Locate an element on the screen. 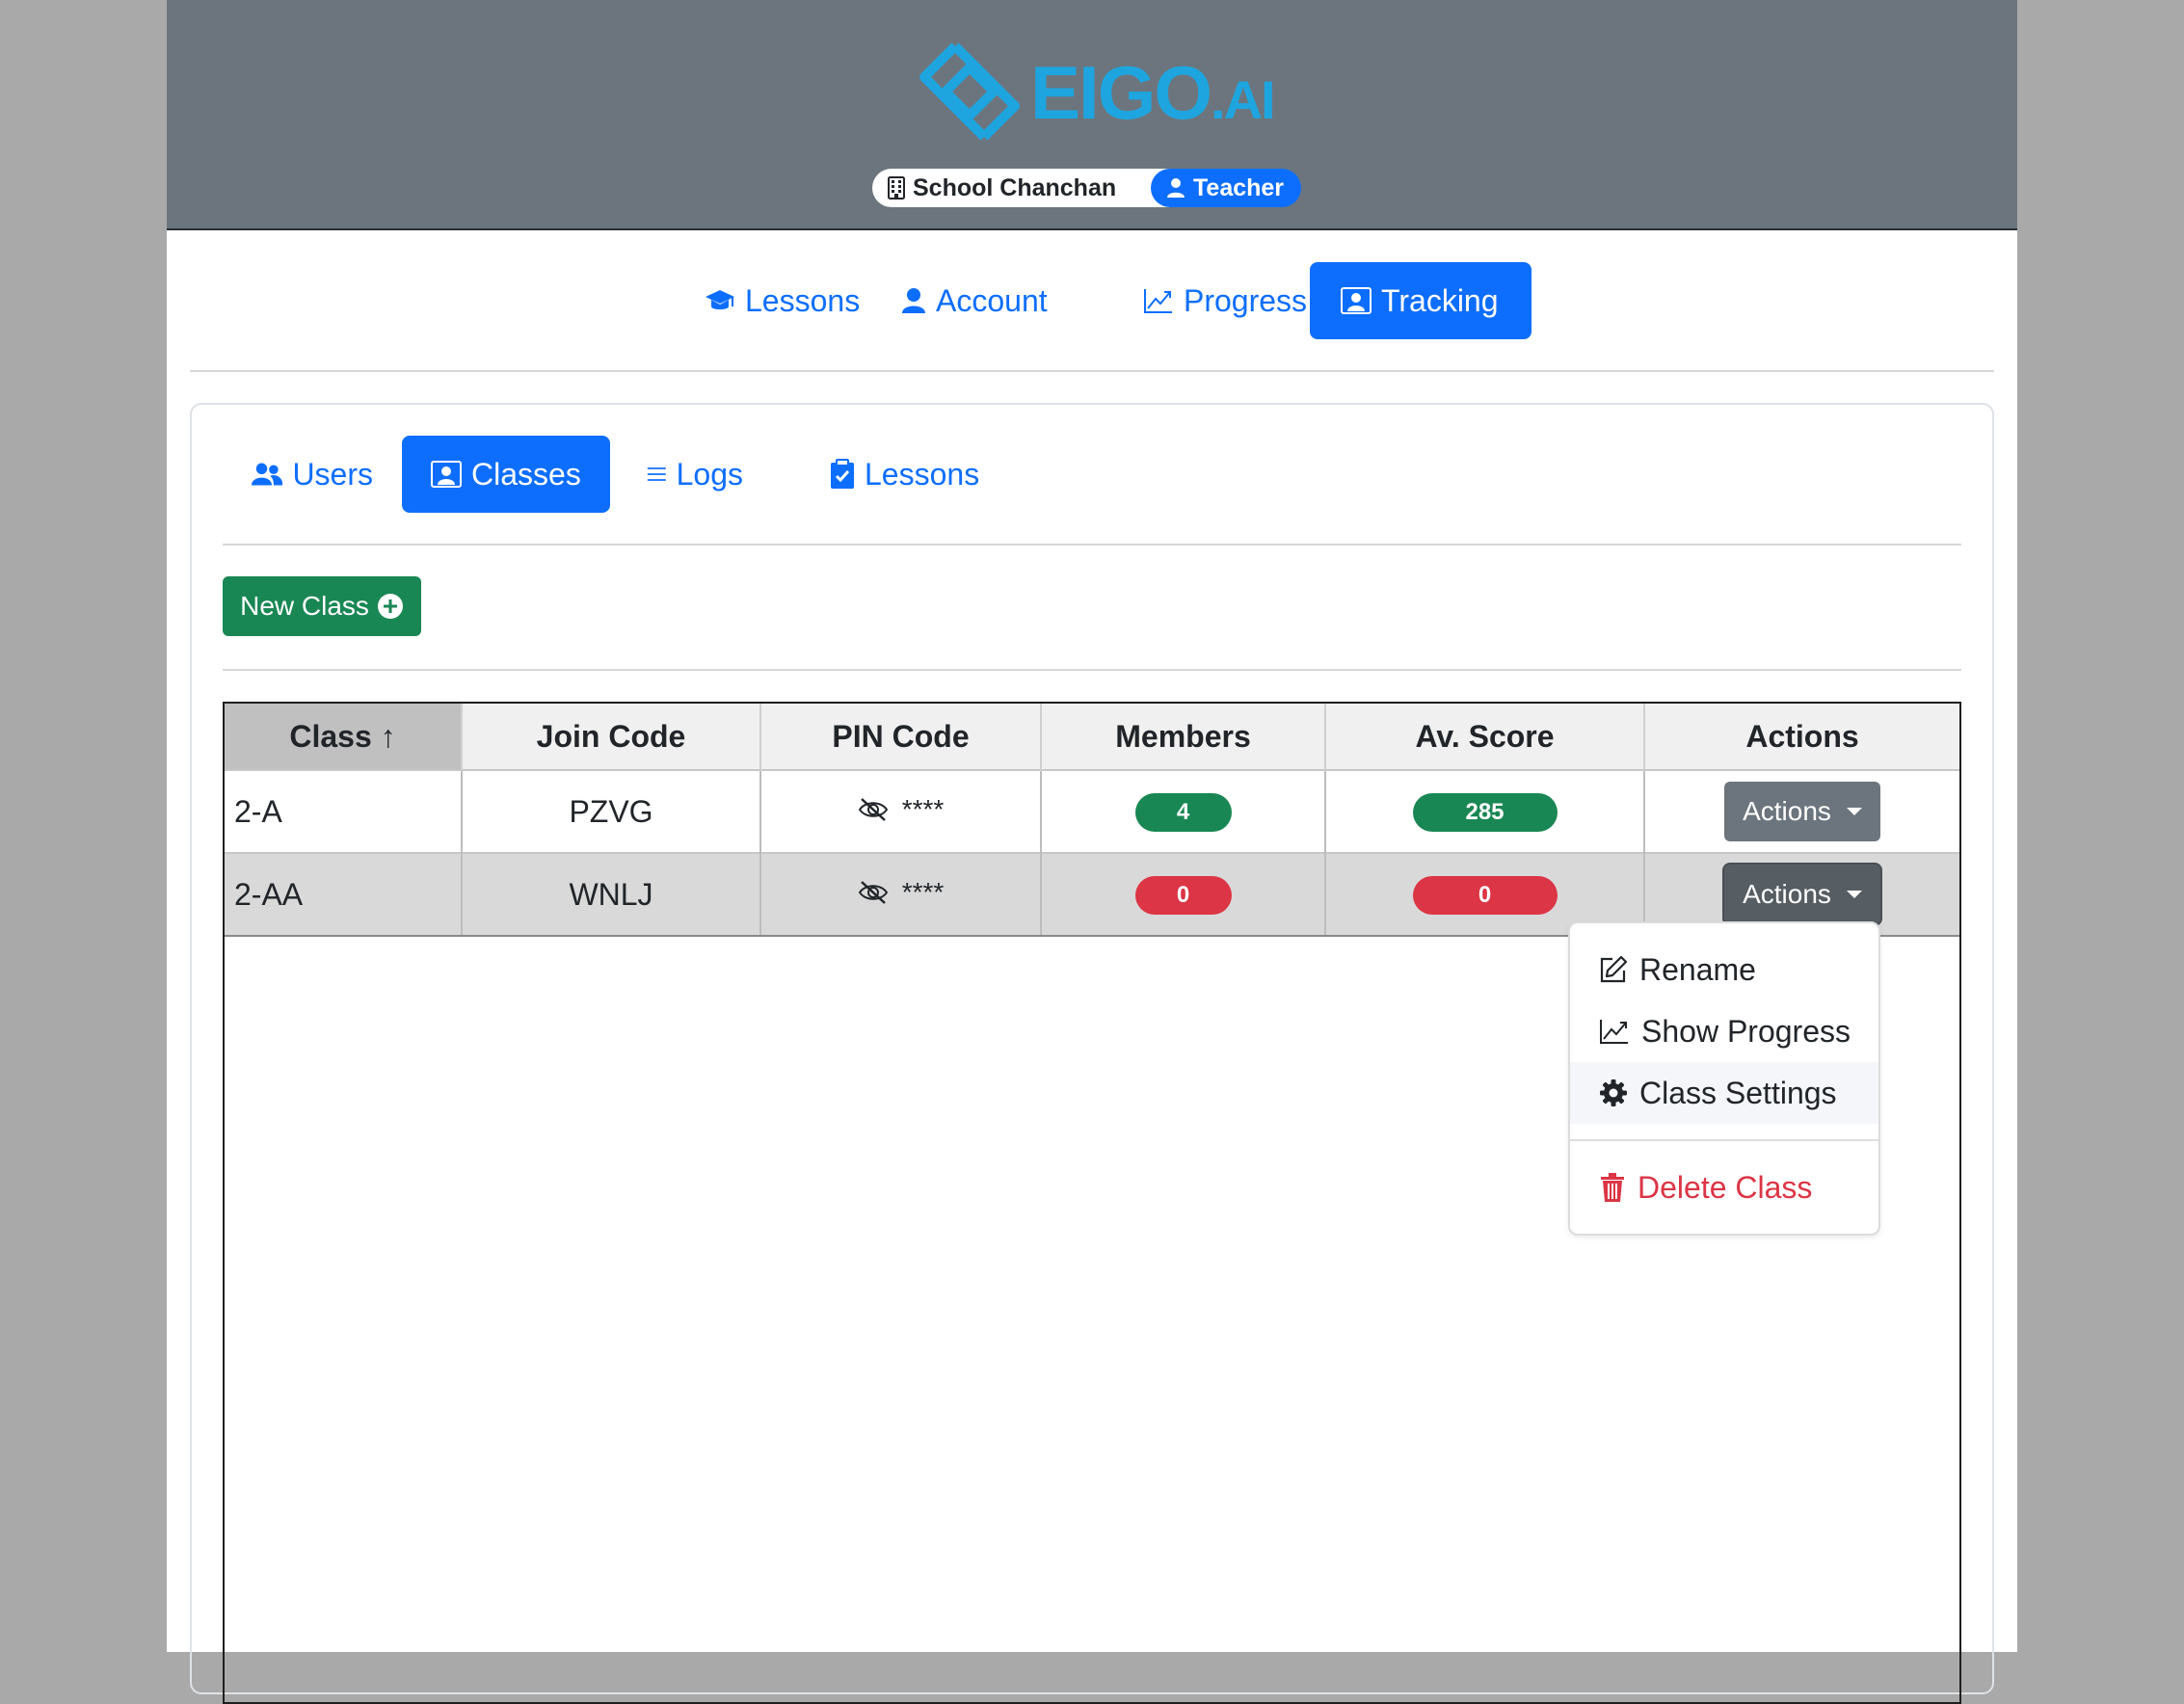 The height and width of the screenshot is (1704, 2184). tab-classes-label: Classes is located at coordinates (526, 474).